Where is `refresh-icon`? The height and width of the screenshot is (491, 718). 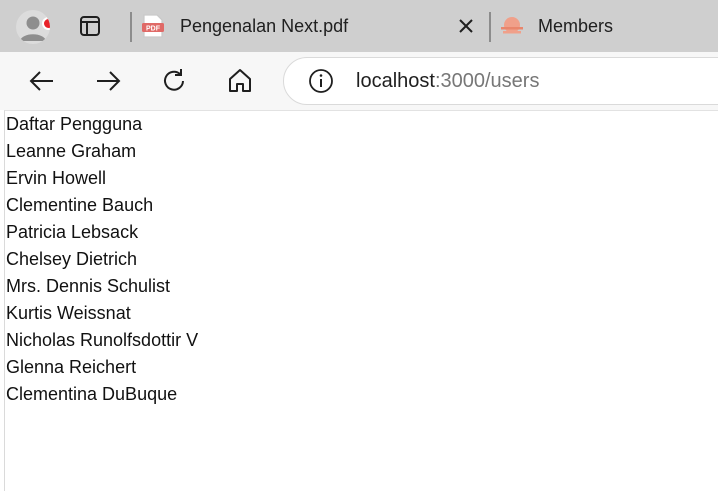
refresh-icon is located at coordinates (174, 81).